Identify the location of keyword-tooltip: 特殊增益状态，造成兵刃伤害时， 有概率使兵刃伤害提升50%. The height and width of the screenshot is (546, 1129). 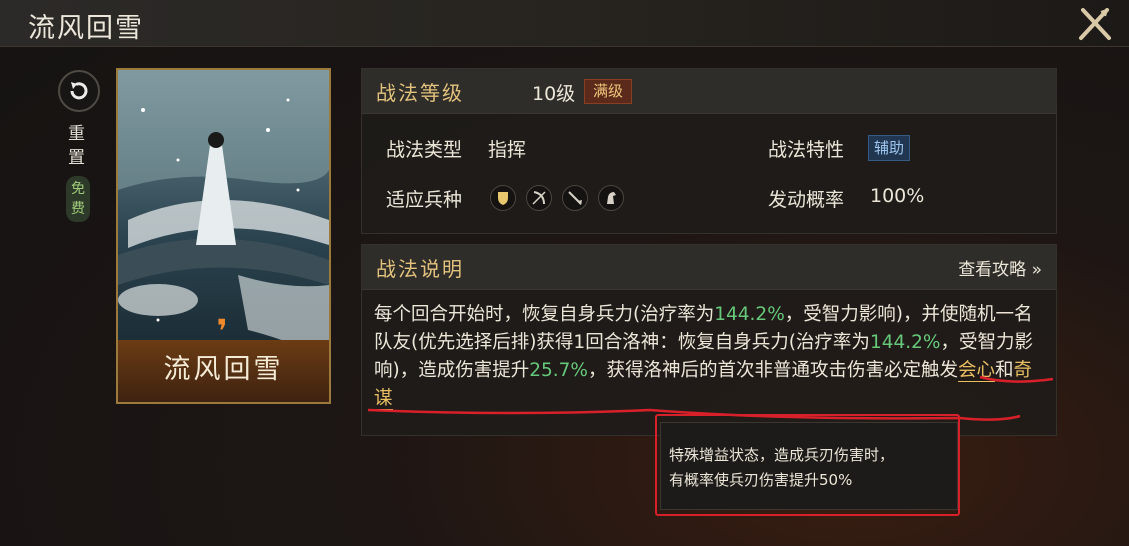
(809, 466).